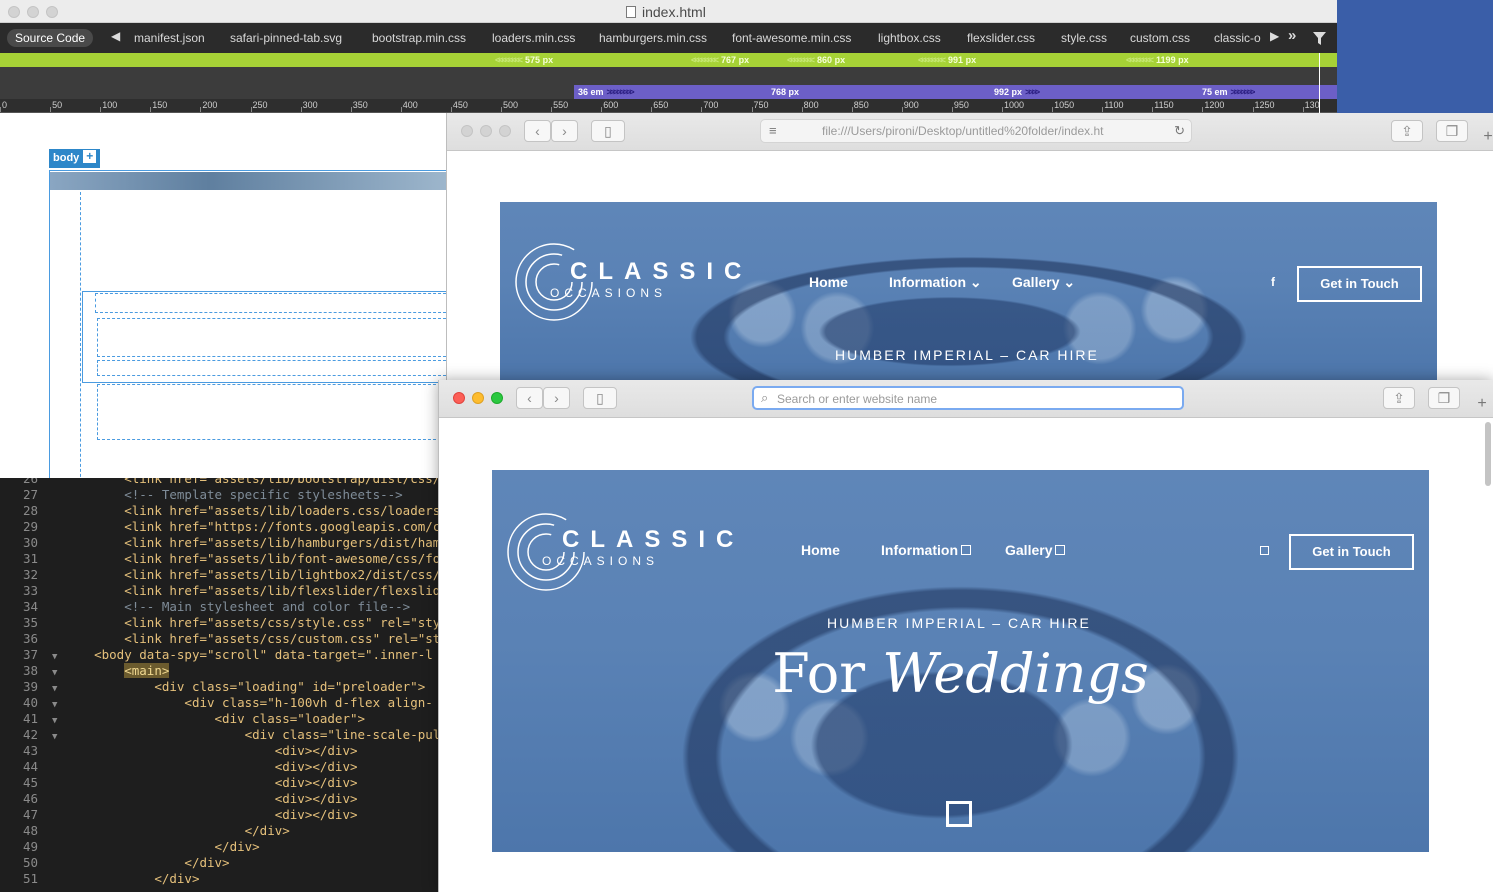  What do you see at coordinates (220, 735) in the screenshot?
I see `code-line: 42 ▼ <div class="line-scale-pul` at bounding box center [220, 735].